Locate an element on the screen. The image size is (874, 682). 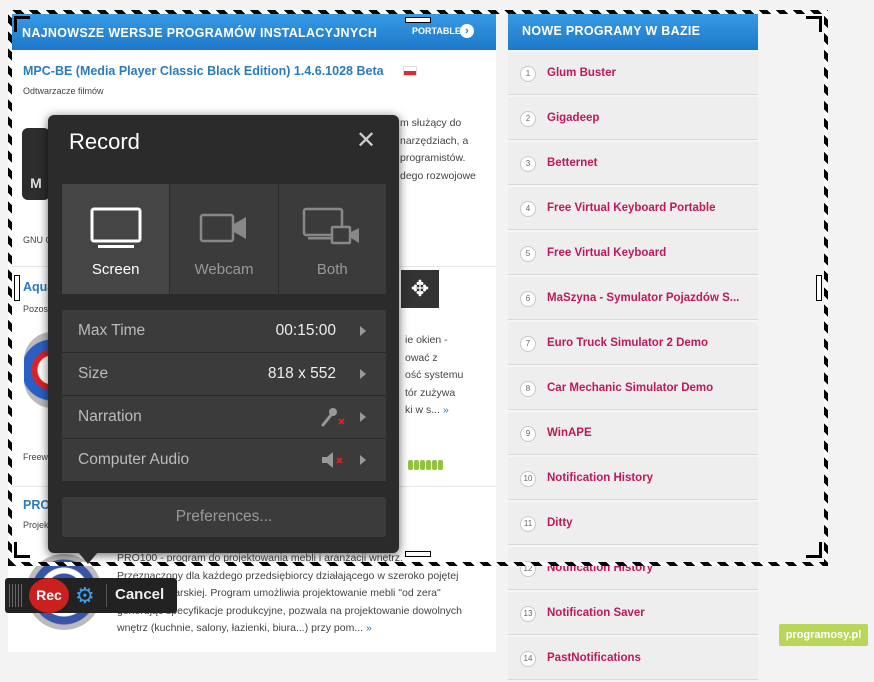
gear-icon: ⚙ is located at coordinates (85, 595).